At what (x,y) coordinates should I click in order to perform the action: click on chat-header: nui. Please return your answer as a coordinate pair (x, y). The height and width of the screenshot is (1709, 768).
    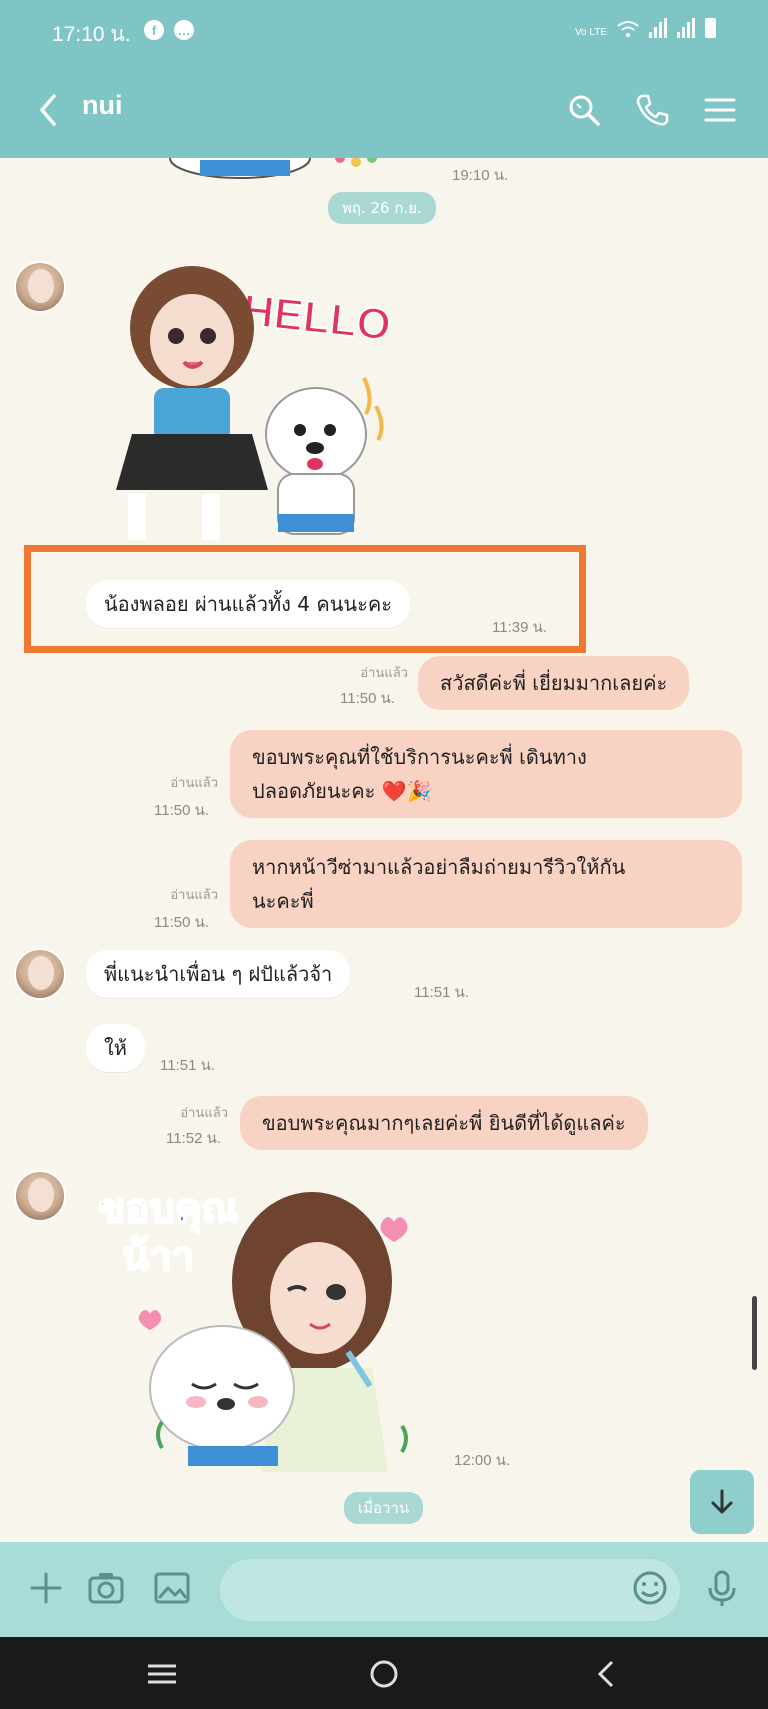
    Looking at the image, I should click on (384, 110).